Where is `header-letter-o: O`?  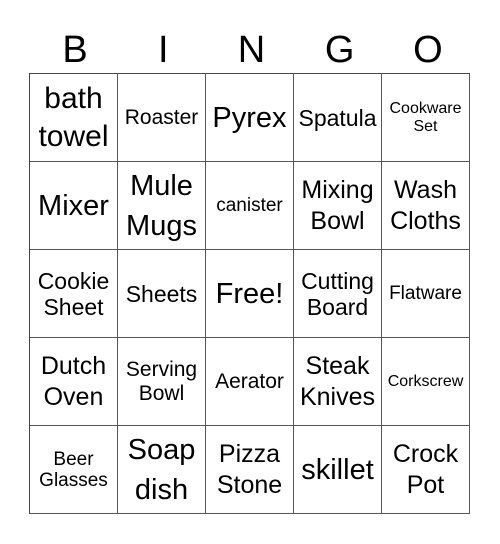 header-letter-o: O is located at coordinates (428, 50).